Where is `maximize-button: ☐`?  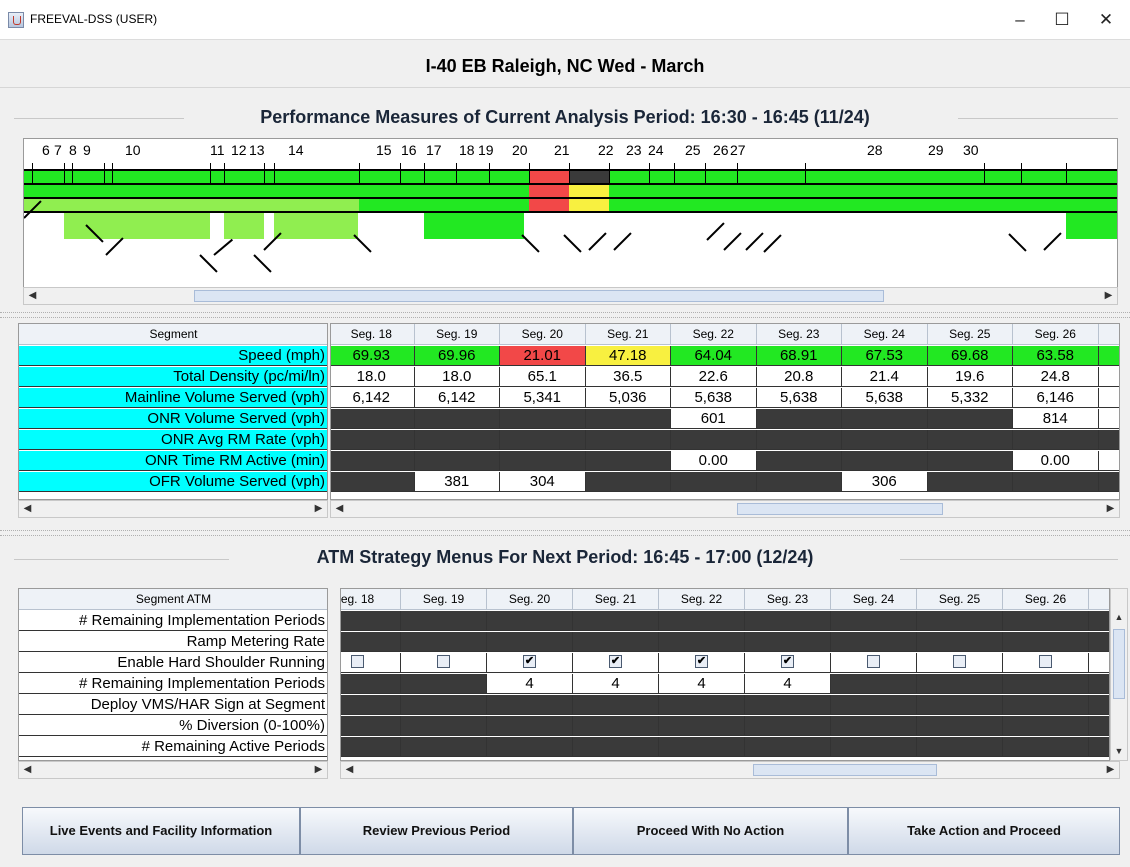
maximize-button: ☐ is located at coordinates (1062, 20).